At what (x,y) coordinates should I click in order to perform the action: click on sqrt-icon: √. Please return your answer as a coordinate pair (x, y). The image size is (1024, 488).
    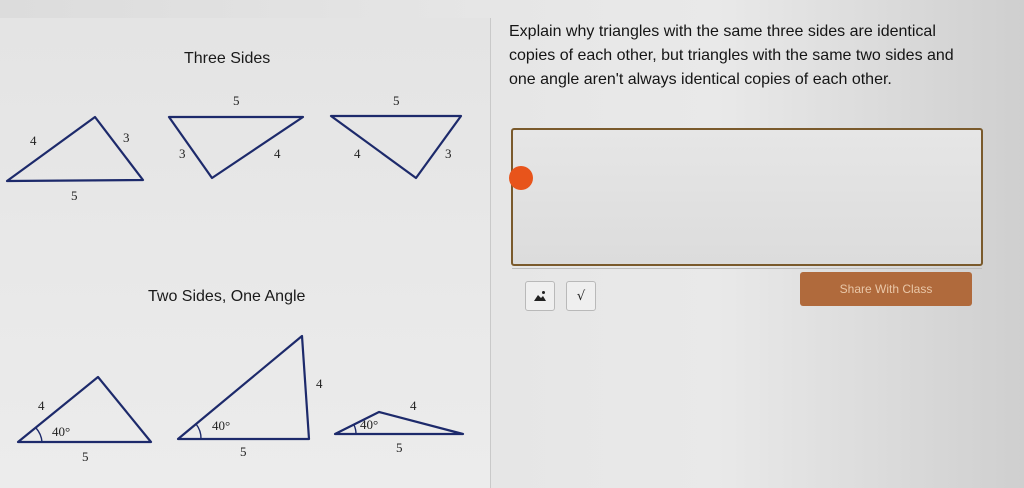
    Looking at the image, I should click on (581, 296).